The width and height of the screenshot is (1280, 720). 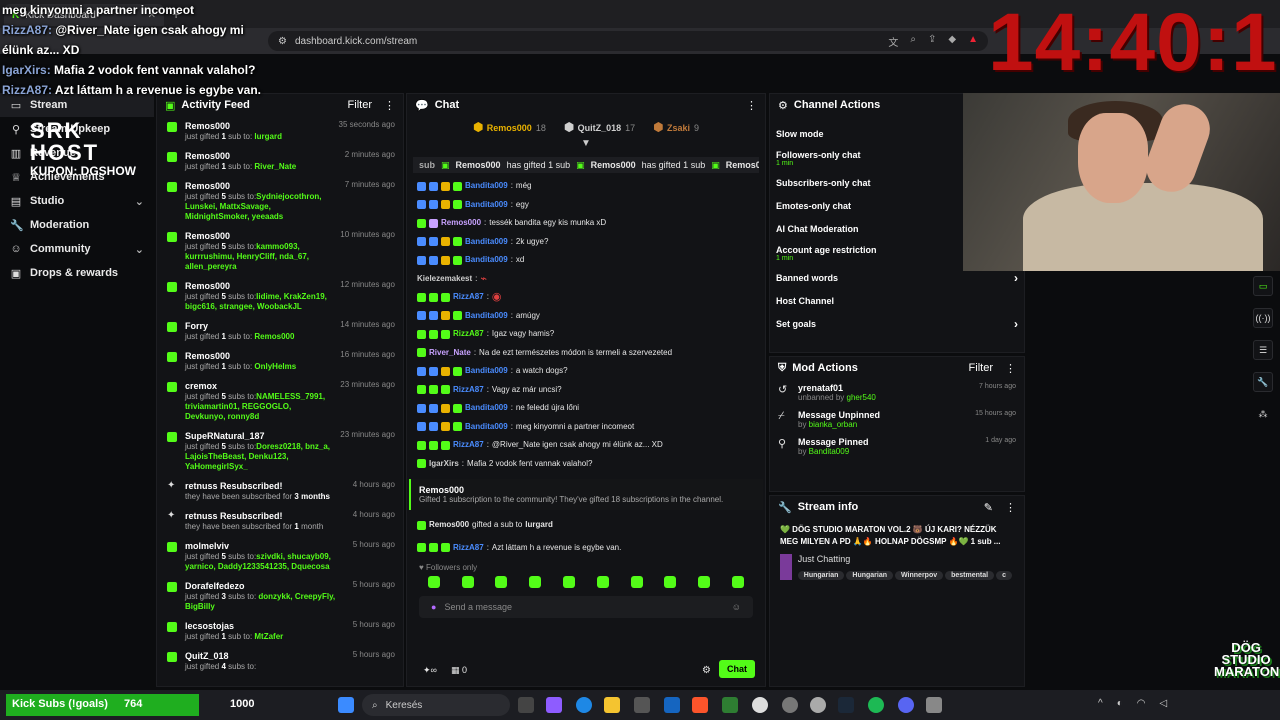 What do you see at coordinates (736, 607) in the screenshot?
I see `emoji-icon: ☺` at bounding box center [736, 607].